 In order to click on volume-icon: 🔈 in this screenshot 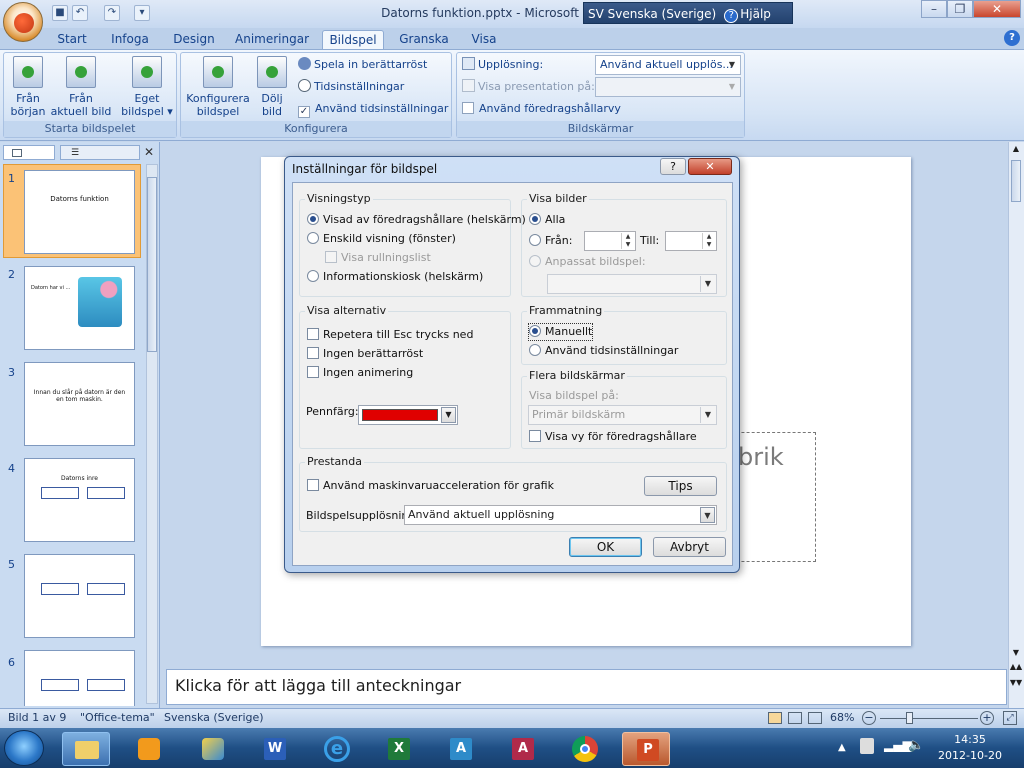, I will do `click(916, 745)`.